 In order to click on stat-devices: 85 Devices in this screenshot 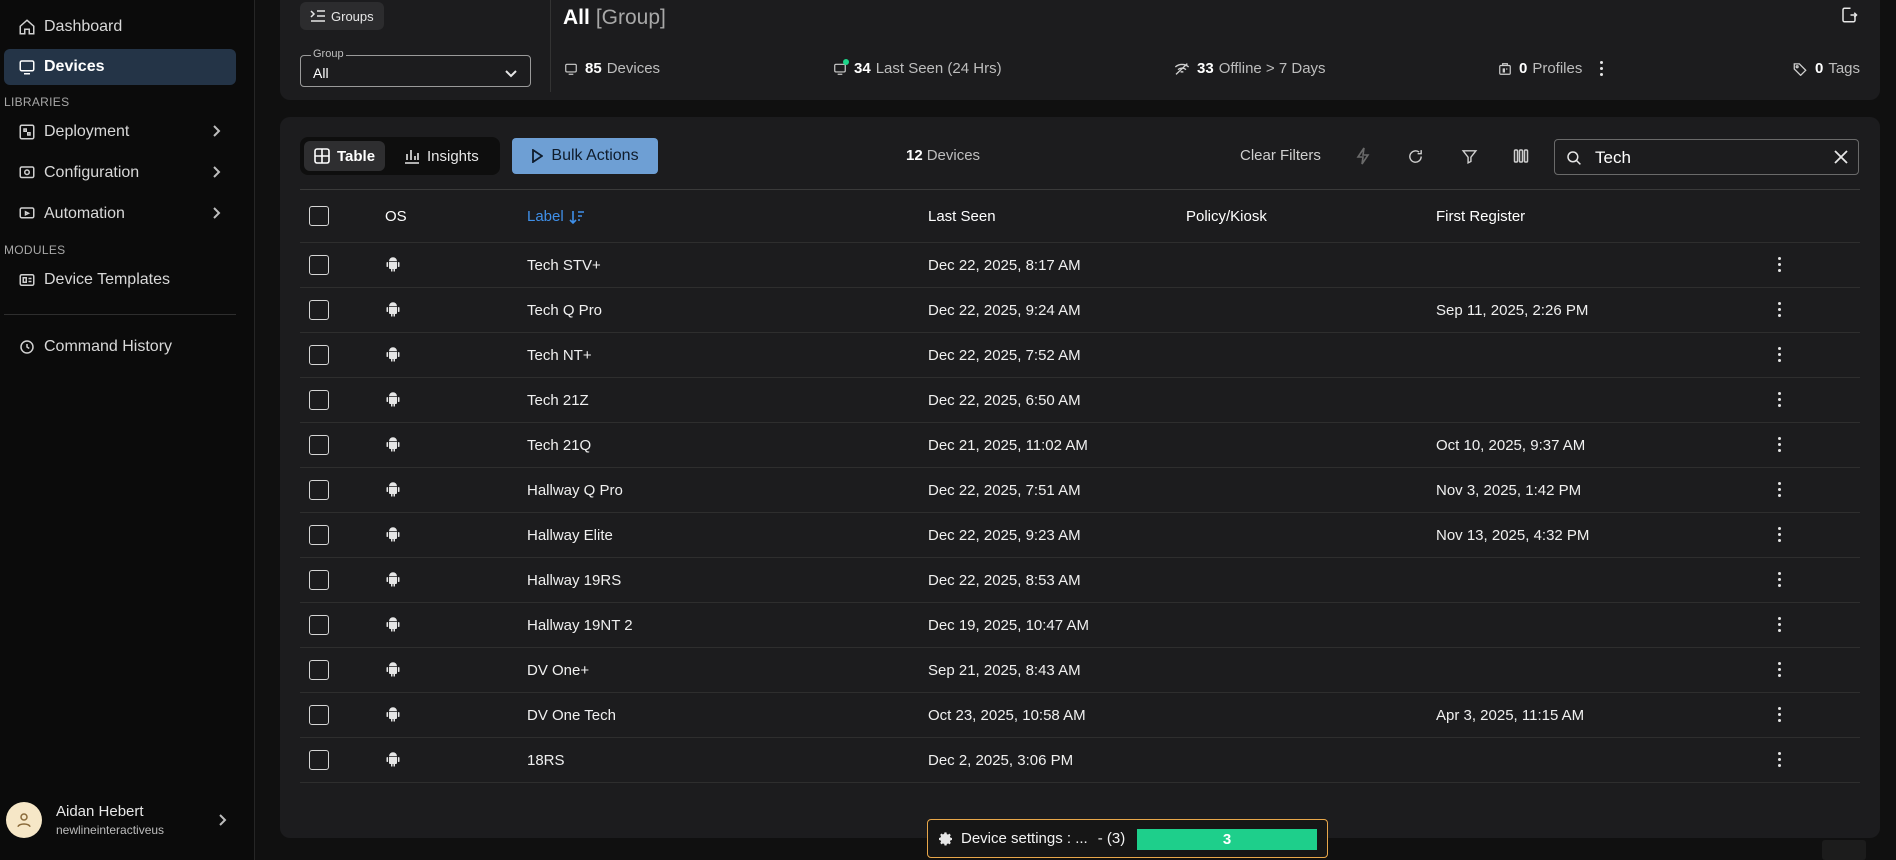, I will do `click(612, 68)`.